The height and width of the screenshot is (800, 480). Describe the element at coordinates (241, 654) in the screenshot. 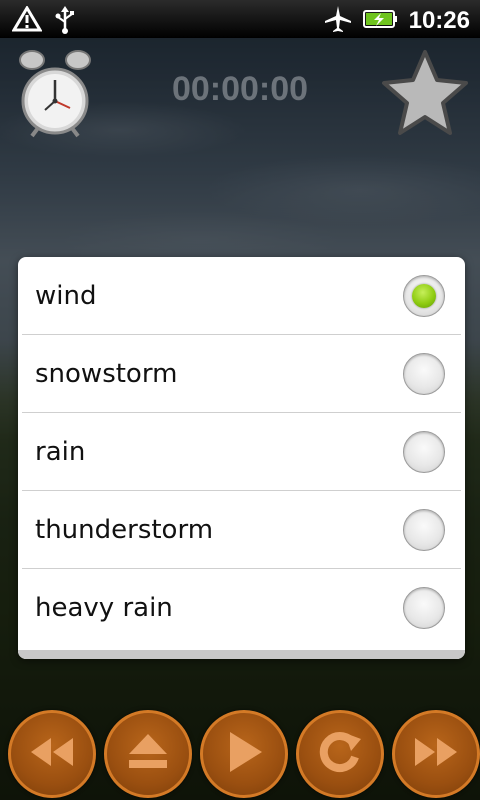

I see `dialog-scroll-edge` at that location.